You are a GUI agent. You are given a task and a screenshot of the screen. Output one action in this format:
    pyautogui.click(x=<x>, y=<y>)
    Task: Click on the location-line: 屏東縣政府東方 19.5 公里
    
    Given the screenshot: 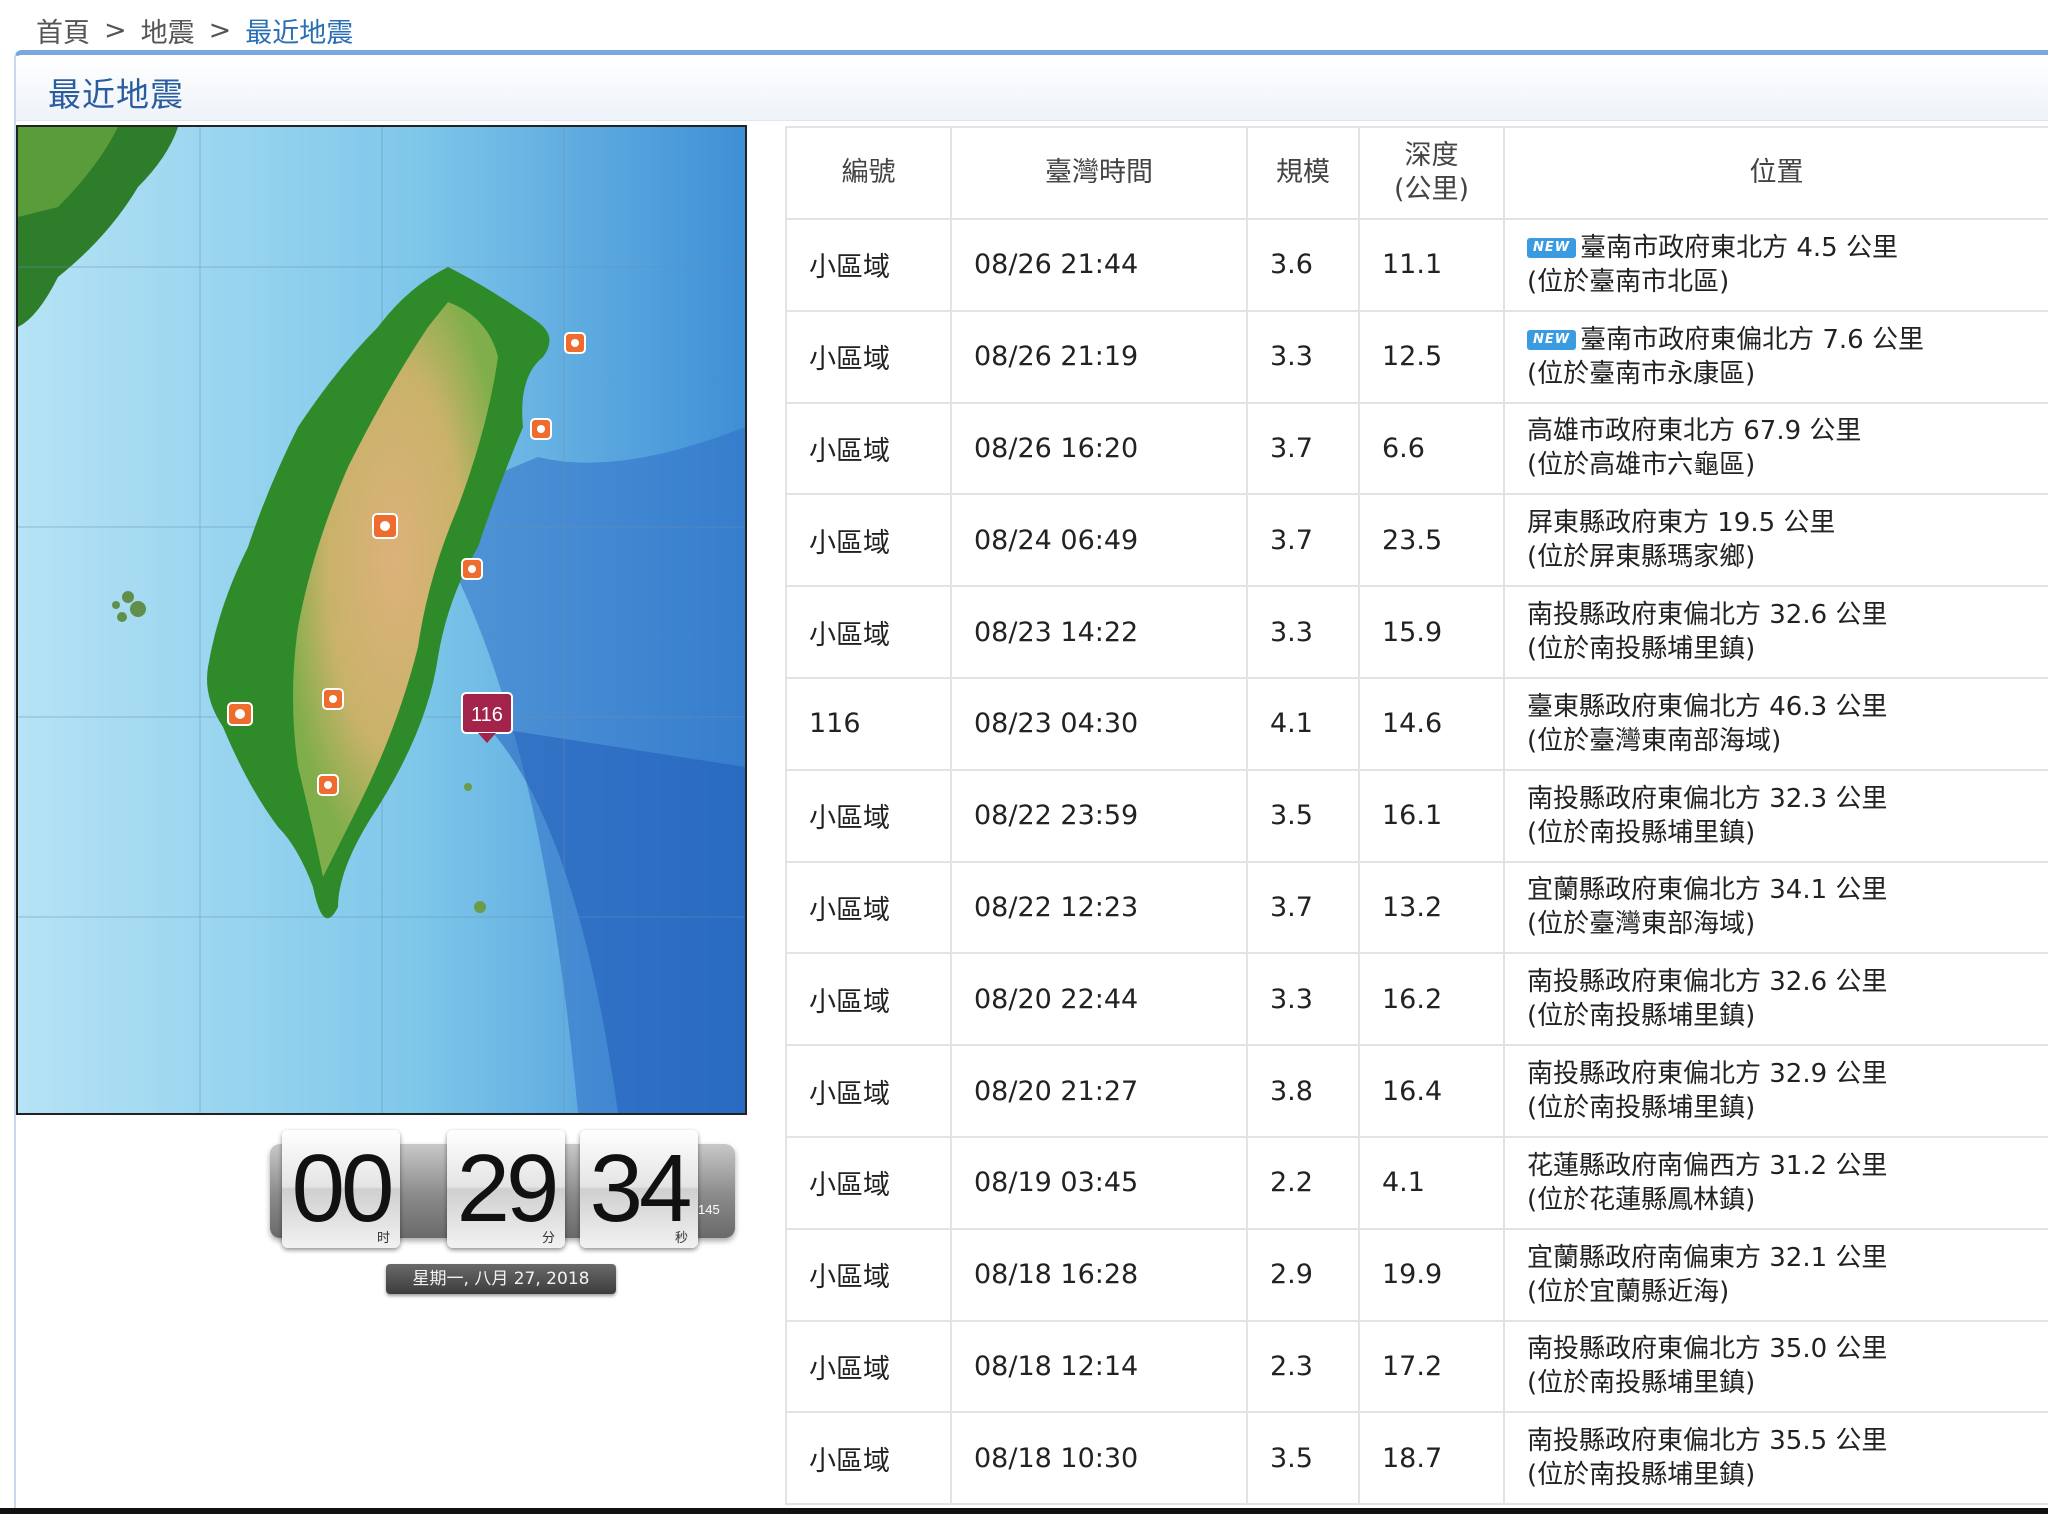 What is the action you would take?
    pyautogui.click(x=1787, y=523)
    